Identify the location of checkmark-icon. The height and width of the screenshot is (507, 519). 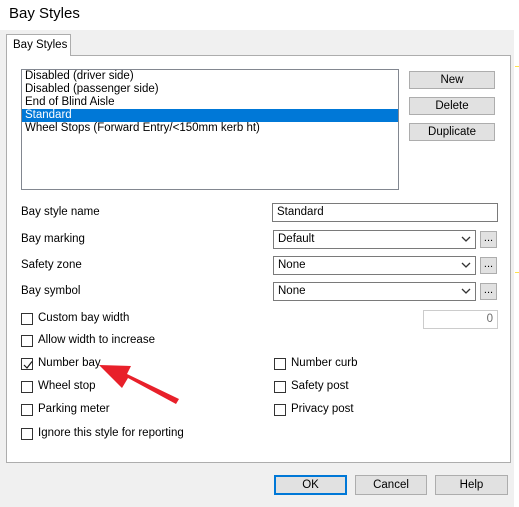
(28, 365).